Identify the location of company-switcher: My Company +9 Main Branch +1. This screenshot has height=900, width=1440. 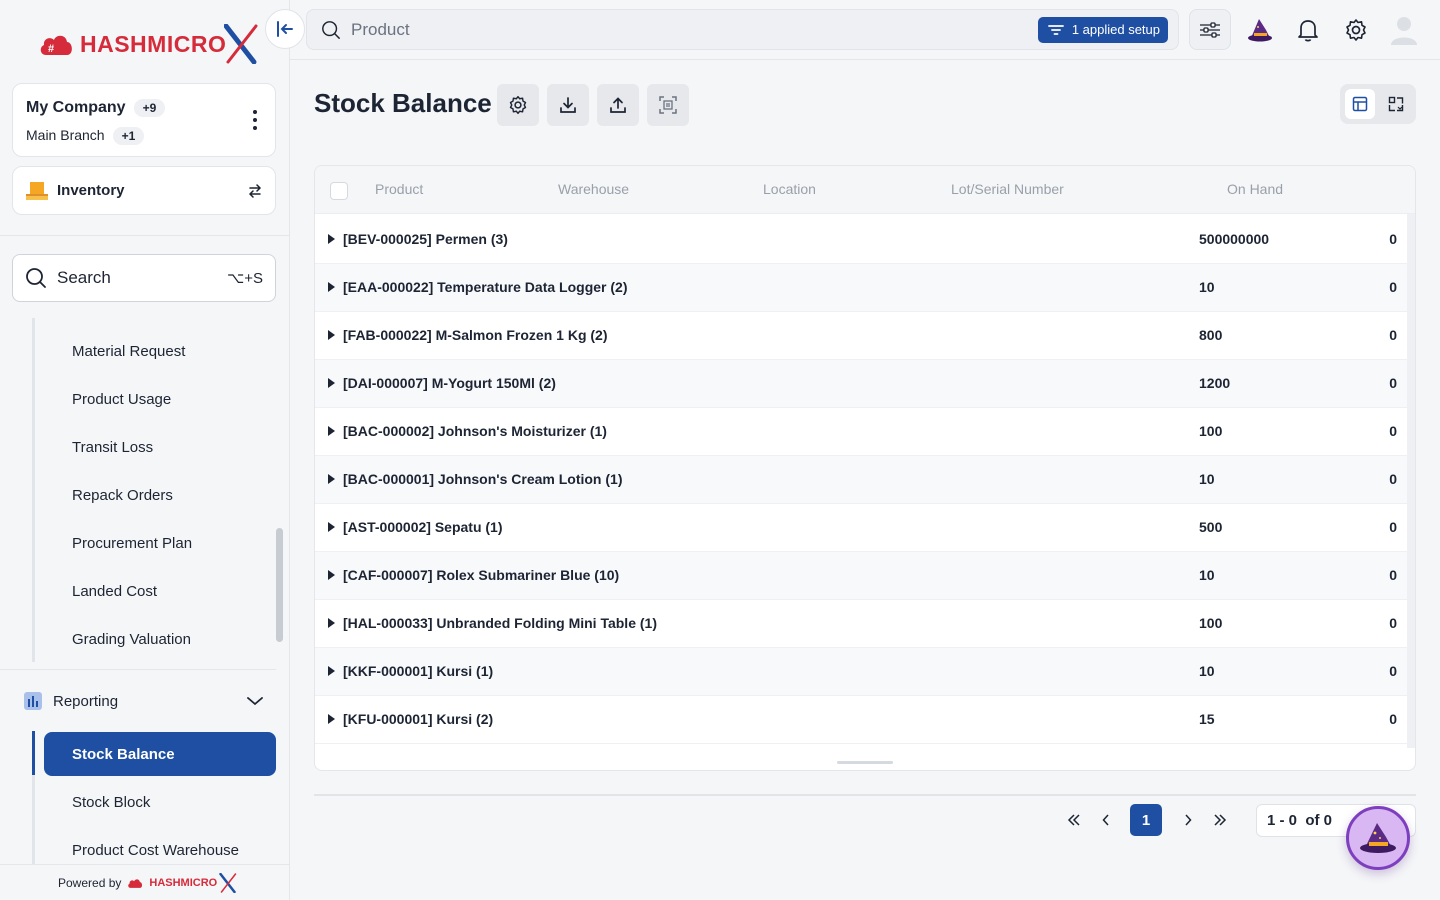
(144, 120).